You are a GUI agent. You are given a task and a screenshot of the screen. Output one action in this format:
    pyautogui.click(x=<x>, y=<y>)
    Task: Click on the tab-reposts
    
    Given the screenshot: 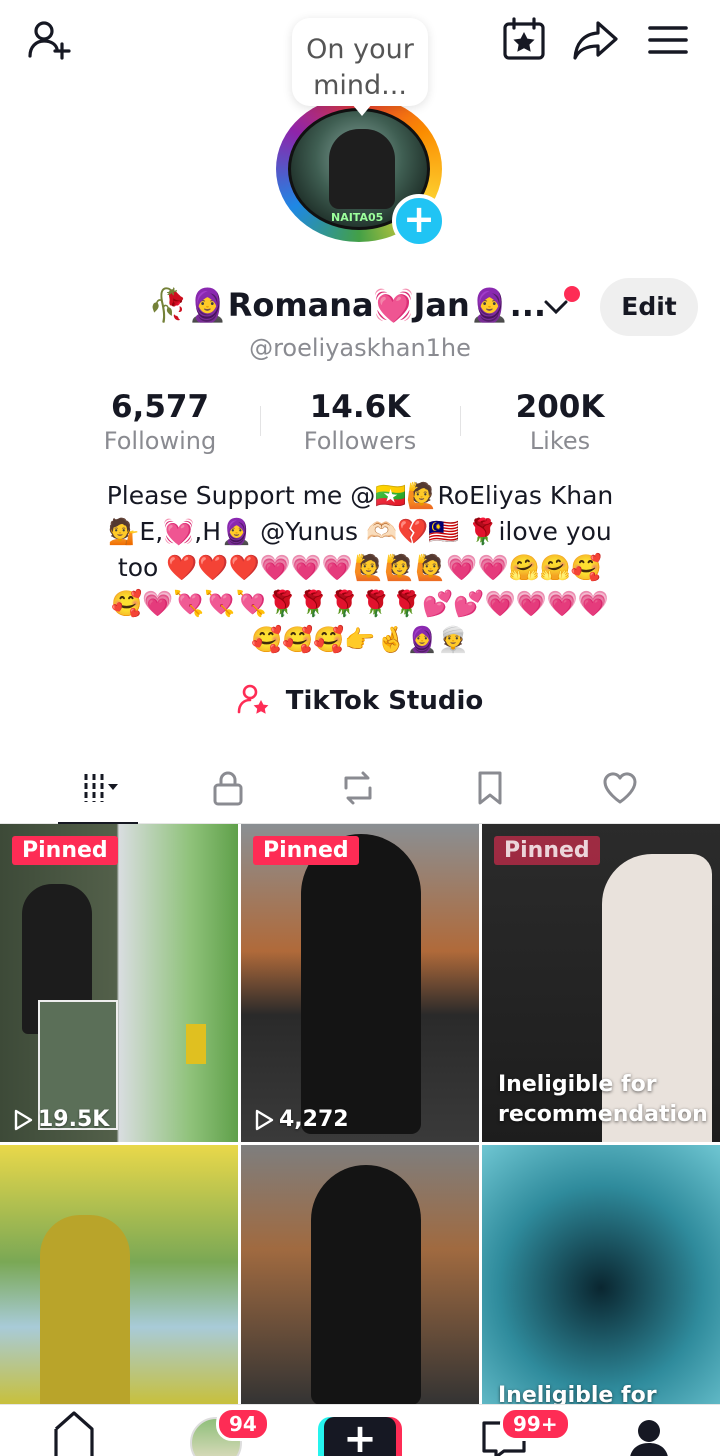 What is the action you would take?
    pyautogui.click(x=358, y=788)
    